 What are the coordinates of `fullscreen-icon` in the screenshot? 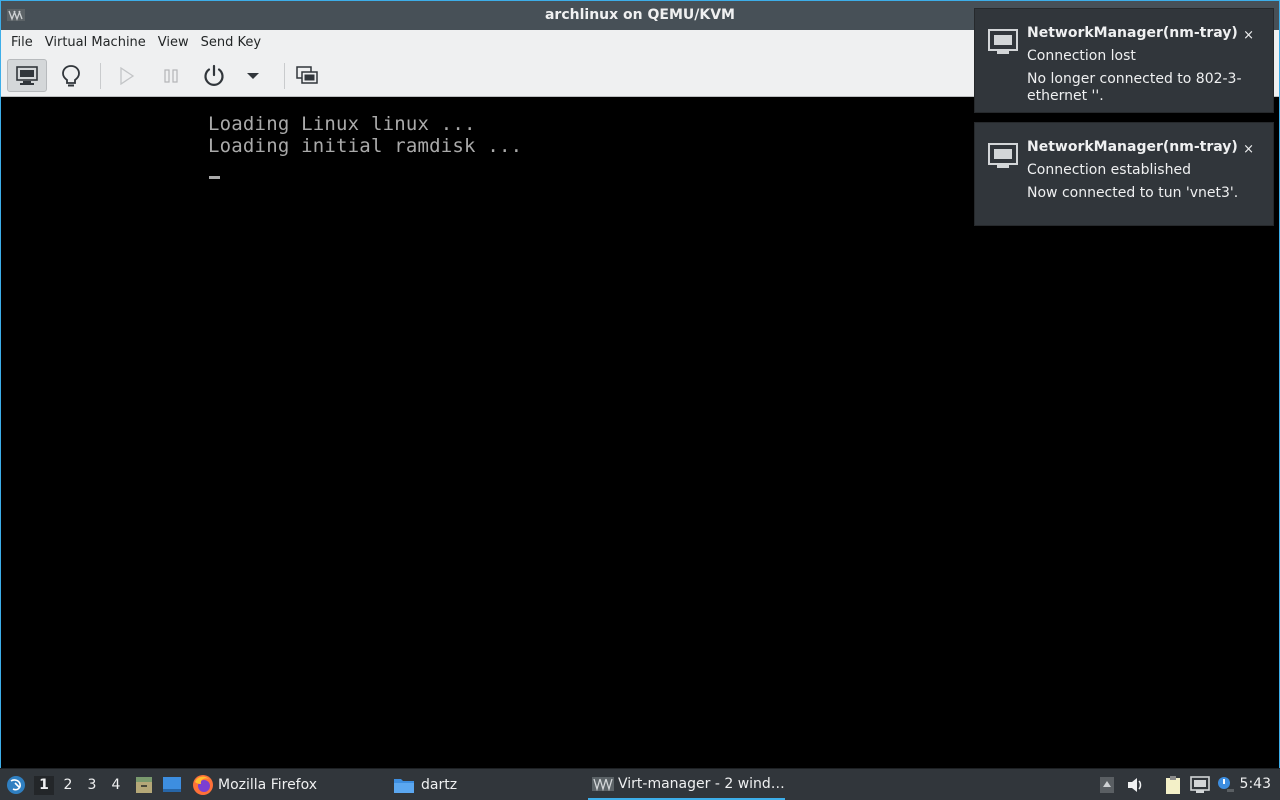 It's located at (307, 74).